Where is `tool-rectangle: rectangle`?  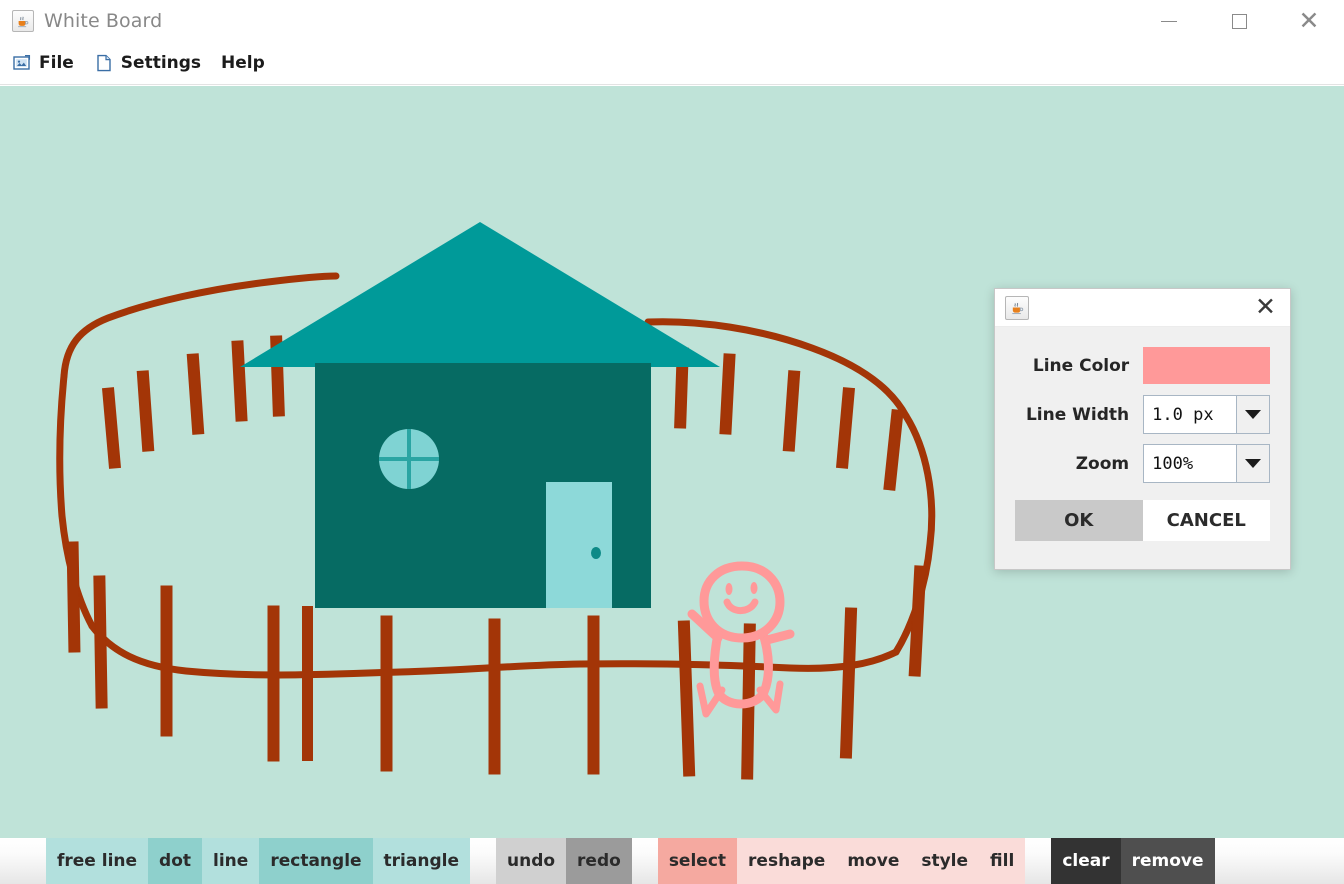 tool-rectangle: rectangle is located at coordinates (316, 861).